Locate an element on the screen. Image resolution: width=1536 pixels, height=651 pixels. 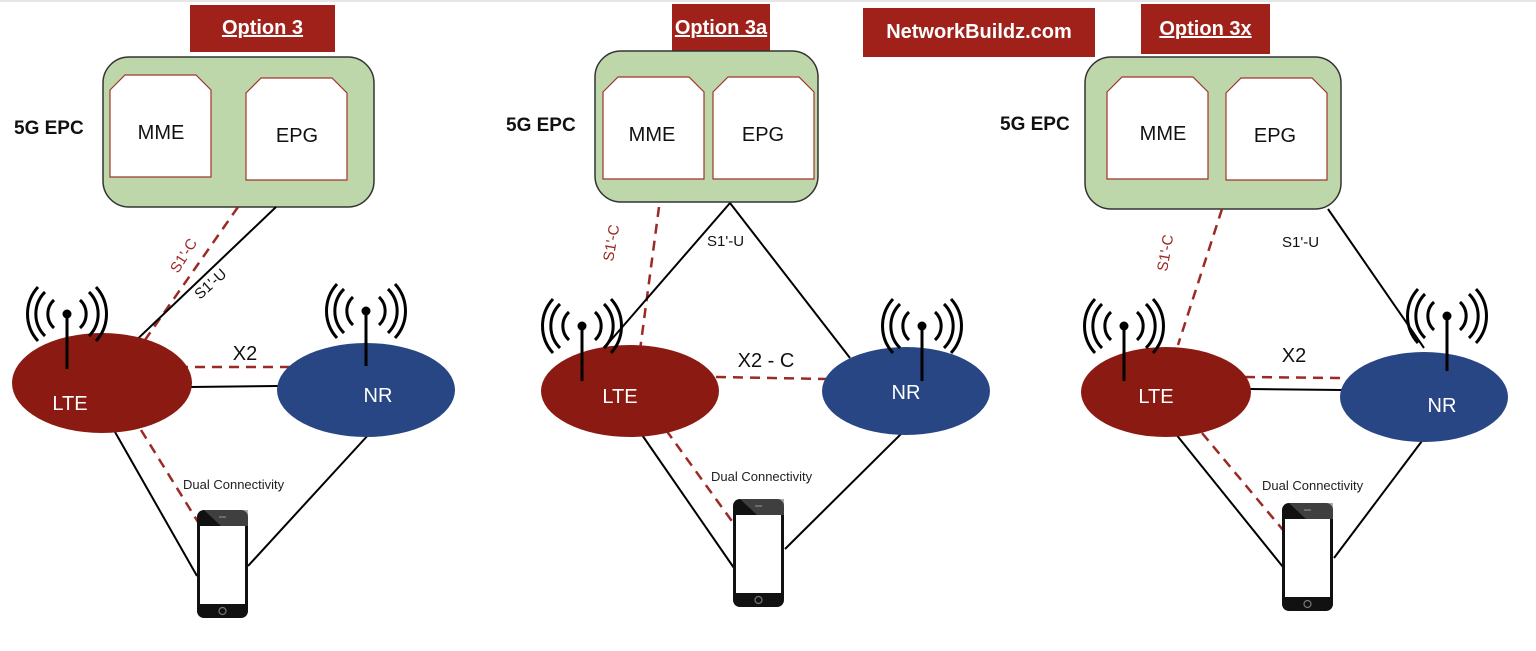
option-3-lte-ue-link is located at coordinates (156, 504).